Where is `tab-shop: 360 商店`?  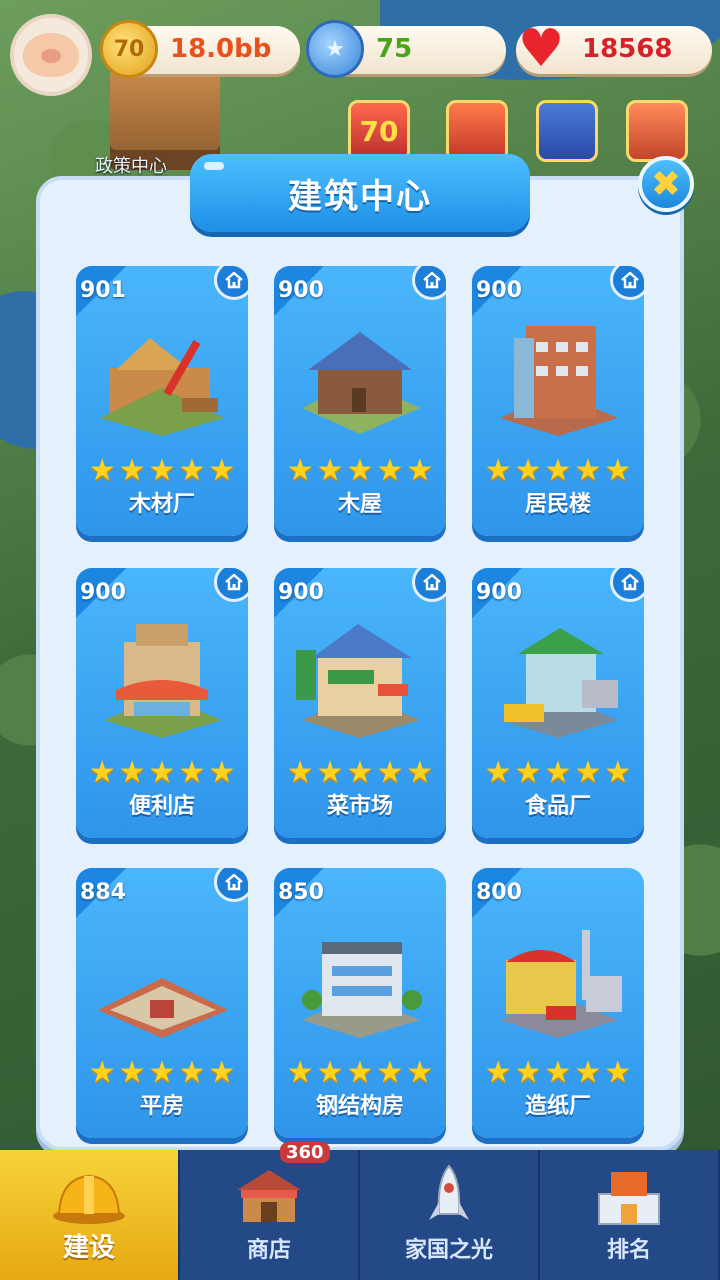
tab-shop: 360 商店 is located at coordinates (270, 1211).